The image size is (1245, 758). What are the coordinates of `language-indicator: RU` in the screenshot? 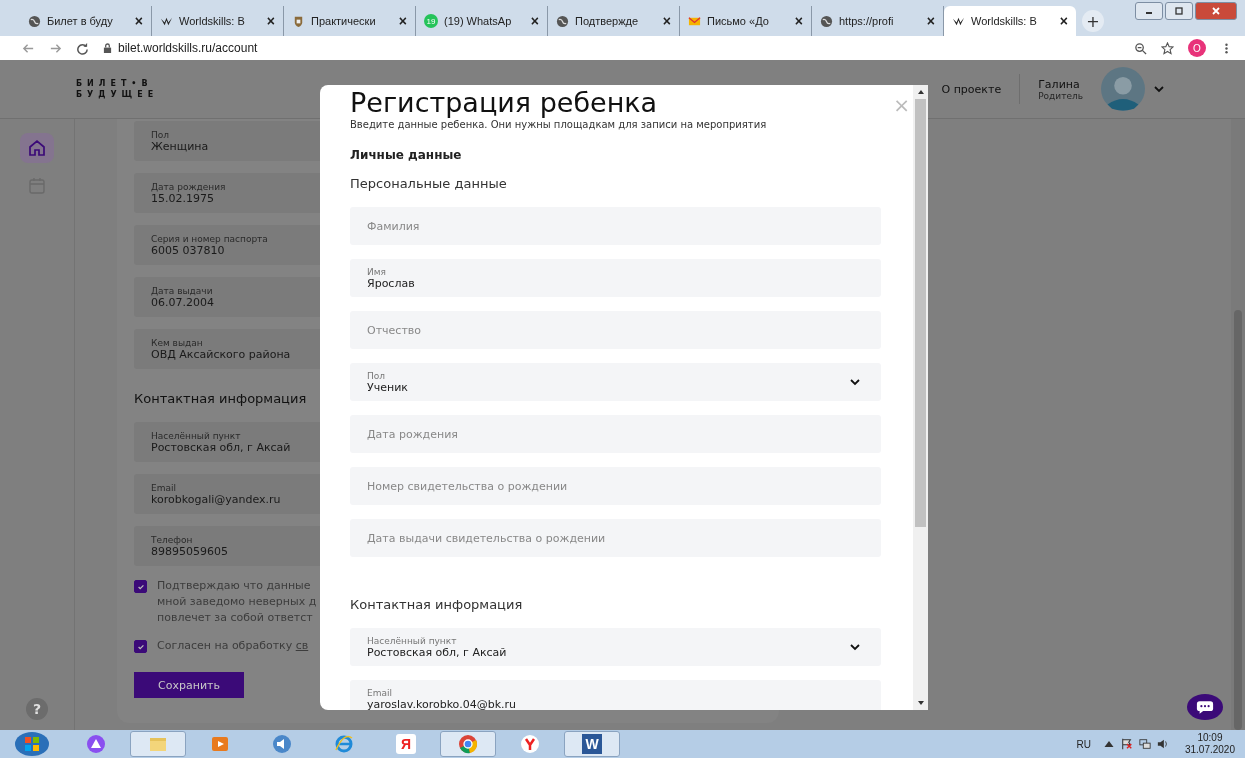 It's located at (1083, 744).